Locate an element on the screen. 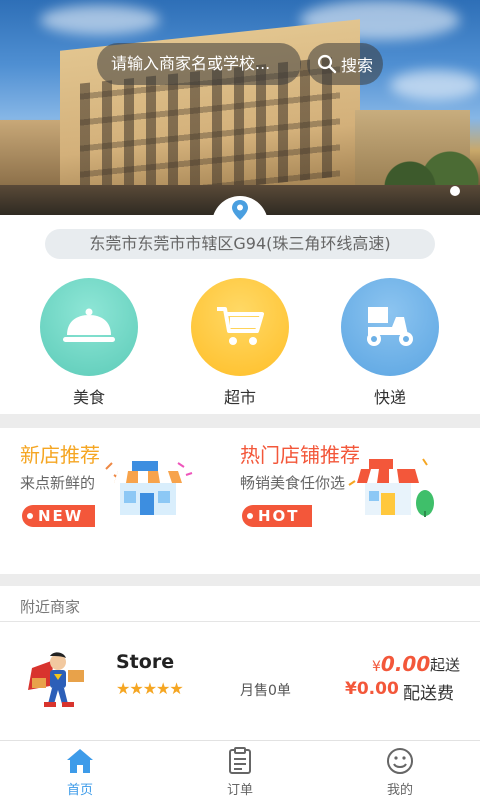 The width and height of the screenshot is (480, 800). food-cloche-icon is located at coordinates (89, 327).